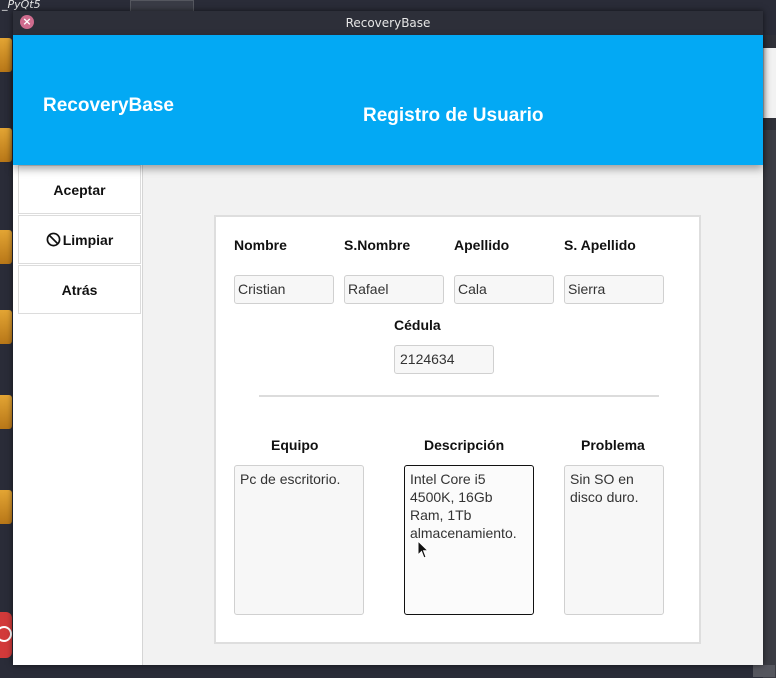  I want to click on window-title: RecoveryBase, so click(388, 23).